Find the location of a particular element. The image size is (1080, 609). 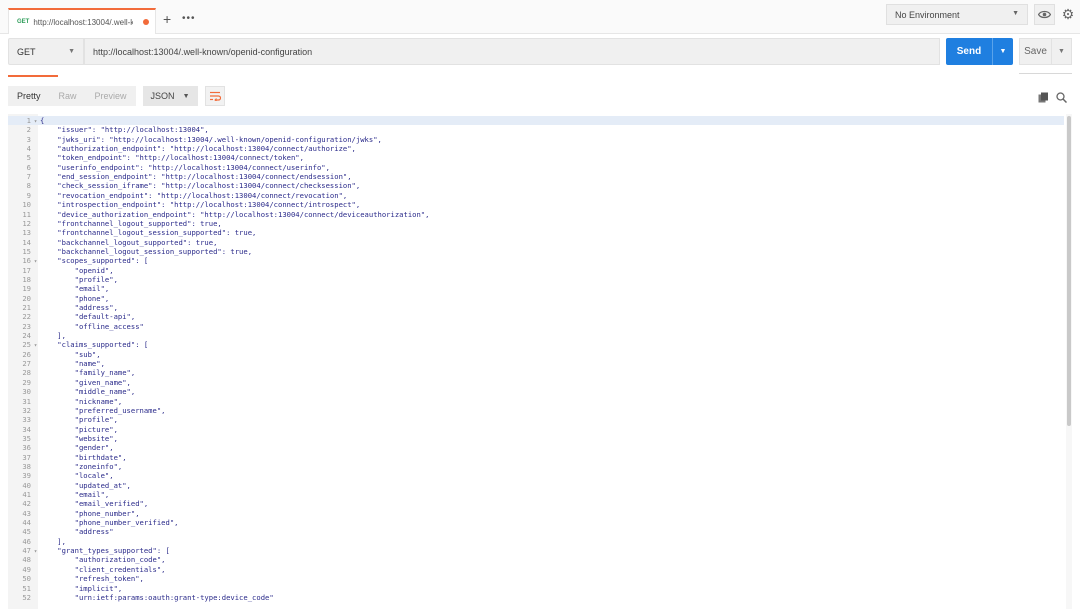

code-line: 44 "phone_number_verified", is located at coordinates (536, 522).